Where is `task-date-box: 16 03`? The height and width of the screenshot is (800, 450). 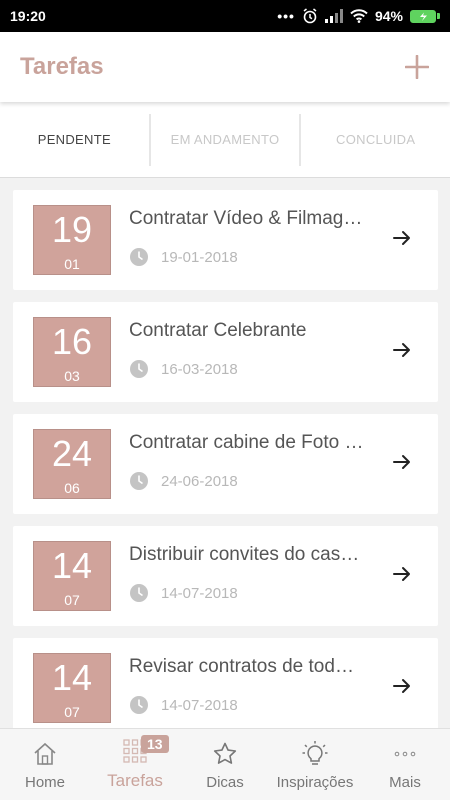 task-date-box: 16 03 is located at coordinates (72, 352).